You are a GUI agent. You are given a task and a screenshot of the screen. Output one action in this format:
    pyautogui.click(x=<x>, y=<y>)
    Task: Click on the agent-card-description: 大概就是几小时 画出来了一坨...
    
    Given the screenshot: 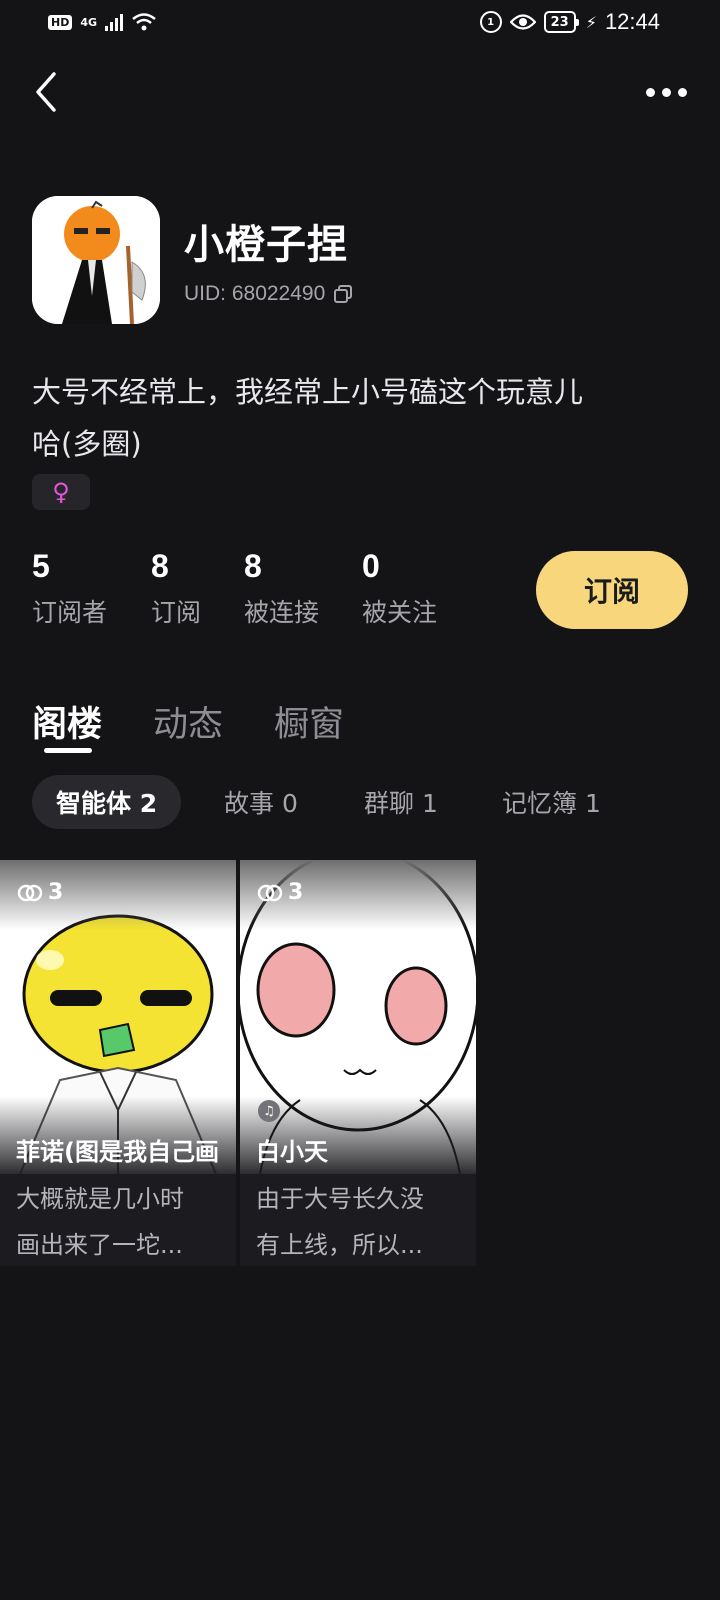 What is the action you would take?
    pyautogui.click(x=116, y=1221)
    